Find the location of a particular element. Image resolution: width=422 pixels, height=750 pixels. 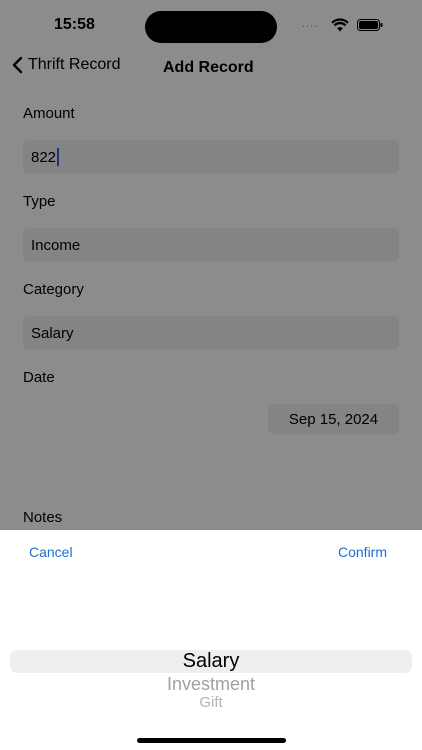

confirm-button: Confirm is located at coordinates (362, 552).